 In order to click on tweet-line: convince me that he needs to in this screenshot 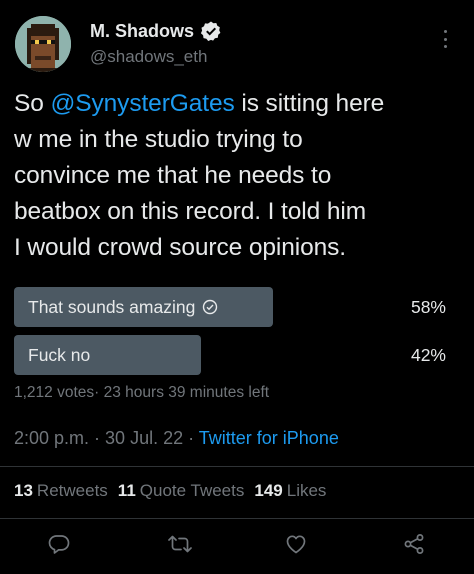, I will do `click(173, 175)`.